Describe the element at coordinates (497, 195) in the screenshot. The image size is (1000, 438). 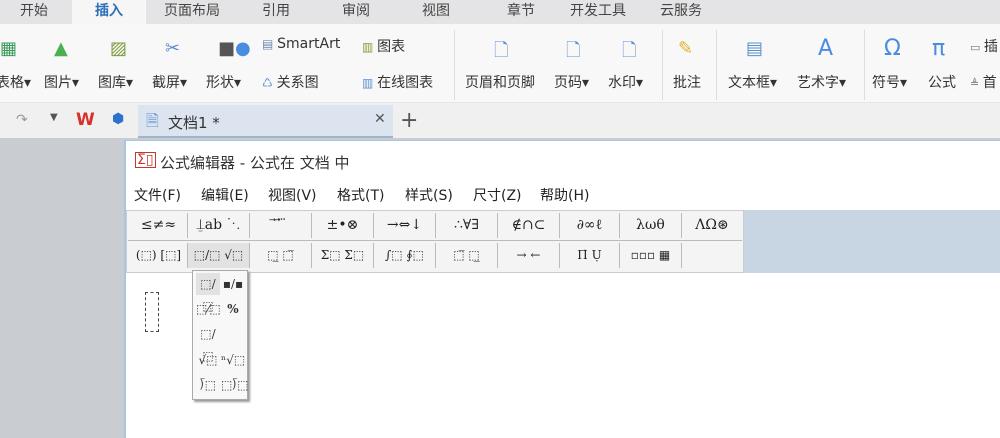
I see `menu-size: 尺寸(Z)` at that location.